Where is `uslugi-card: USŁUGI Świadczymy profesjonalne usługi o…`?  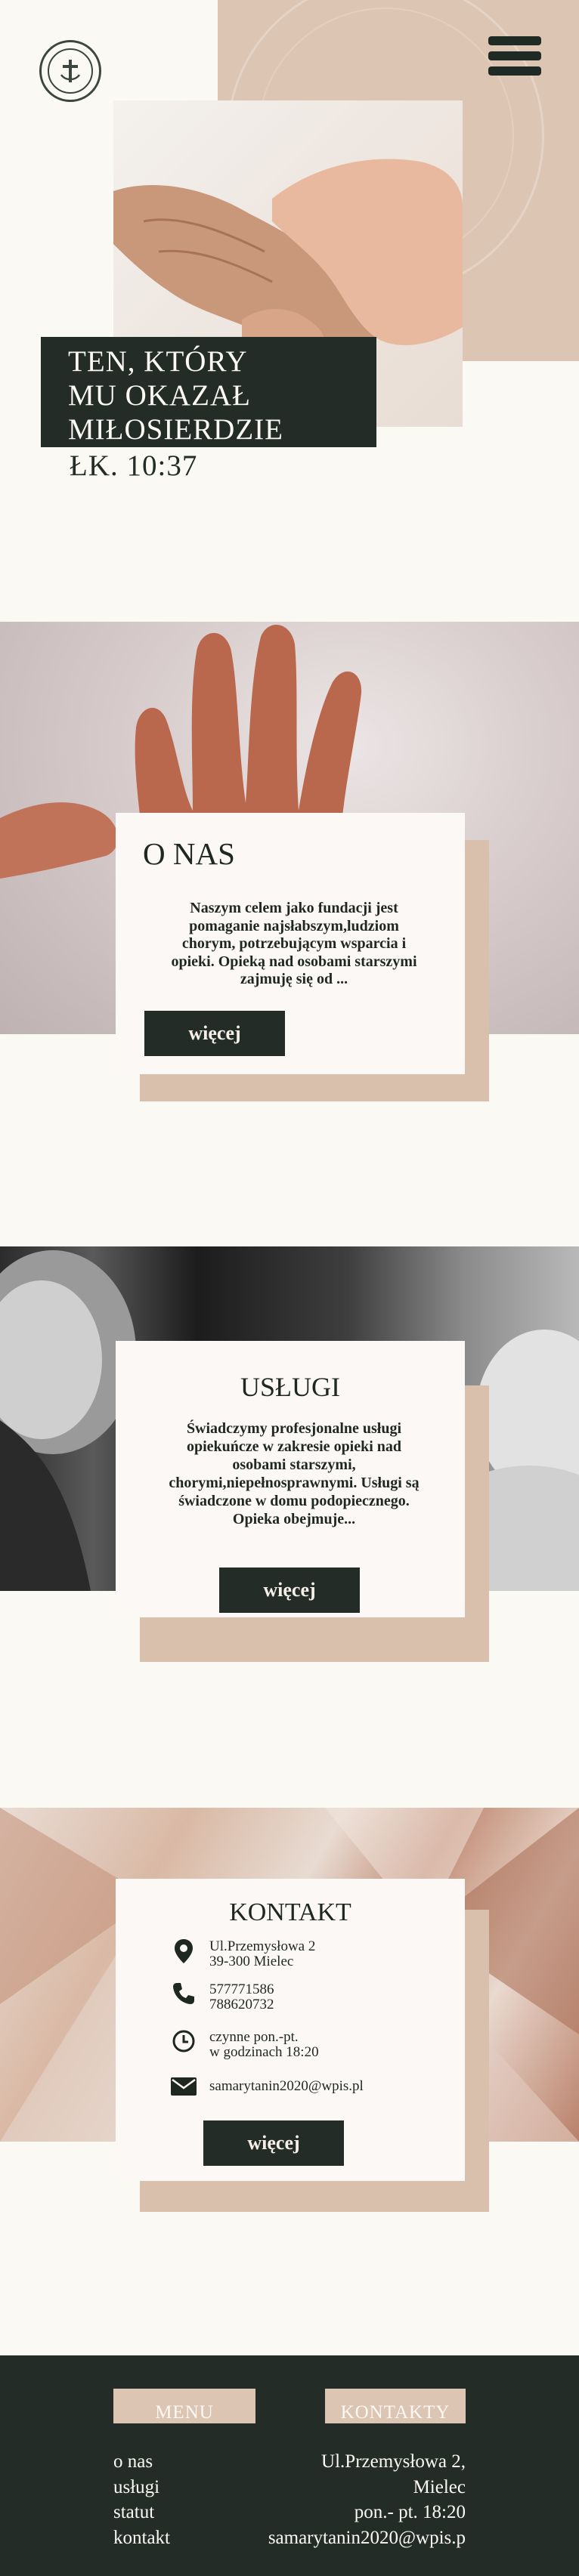
uslugi-card: USŁUGI Świadczymy profesjonalne usługi o… is located at coordinates (290, 1479).